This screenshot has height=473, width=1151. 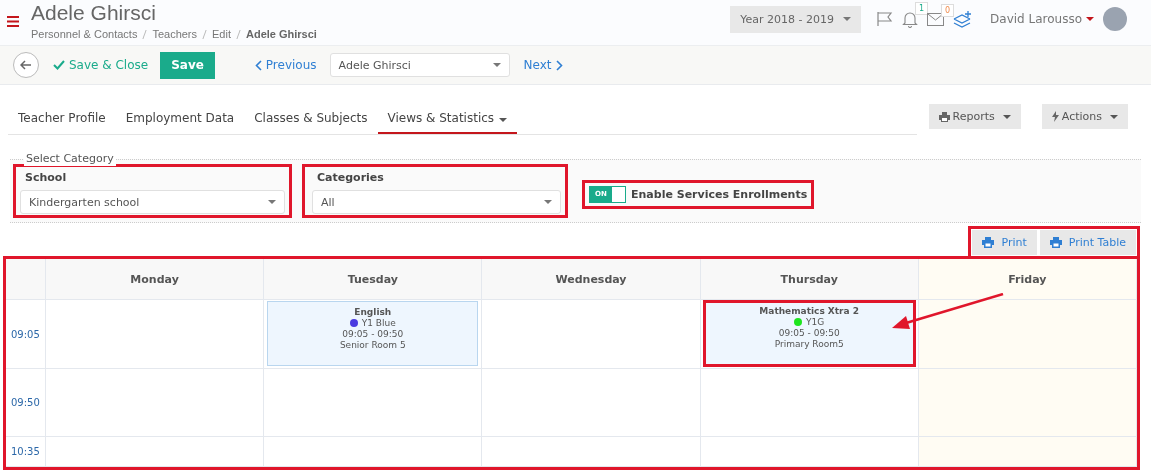 I want to click on actions-dropdown: Actions, so click(x=1084, y=116).